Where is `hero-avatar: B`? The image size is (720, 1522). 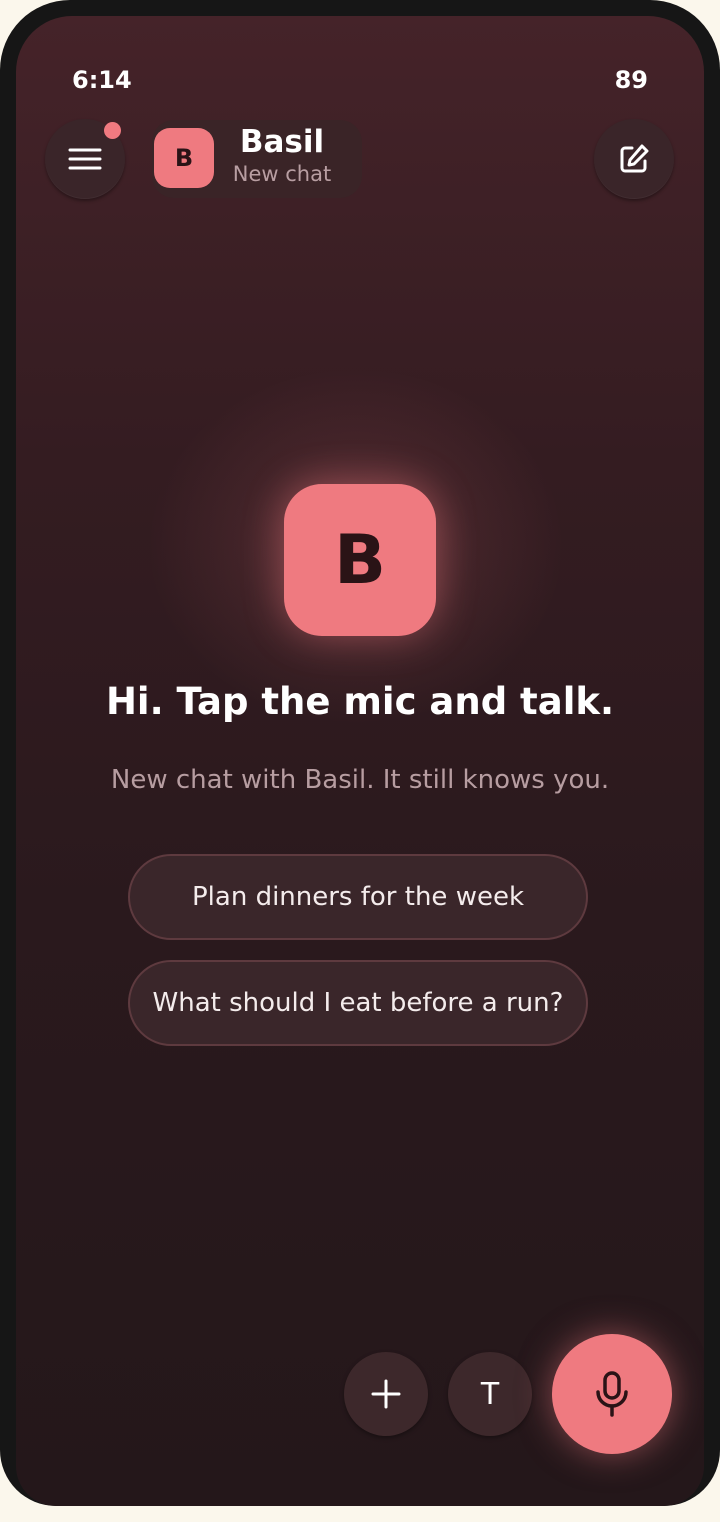 hero-avatar: B is located at coordinates (360, 560).